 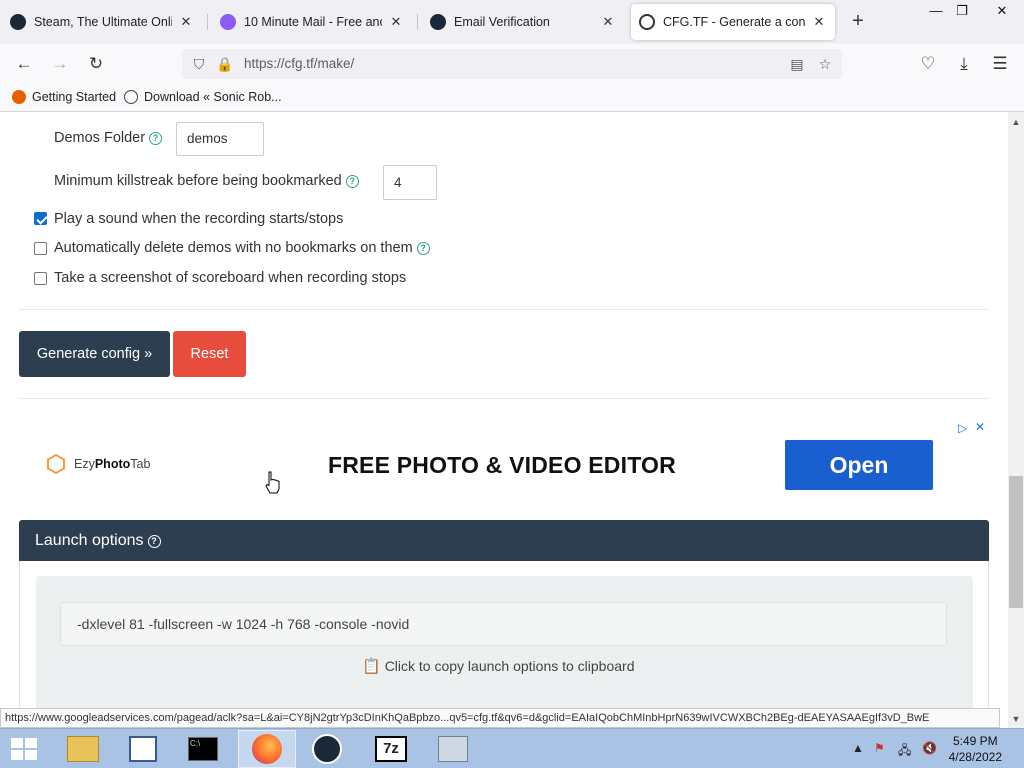 I want to click on maximize-button: ❐, so click(x=962, y=11).